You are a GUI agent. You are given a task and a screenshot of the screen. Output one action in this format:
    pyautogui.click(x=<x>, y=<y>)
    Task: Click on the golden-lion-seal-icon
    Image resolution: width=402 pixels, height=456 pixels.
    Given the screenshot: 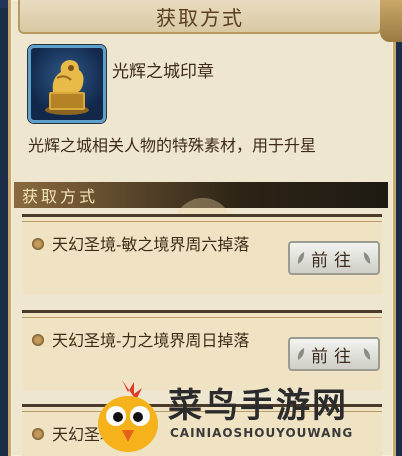 What is the action you would take?
    pyautogui.click(x=67, y=84)
    